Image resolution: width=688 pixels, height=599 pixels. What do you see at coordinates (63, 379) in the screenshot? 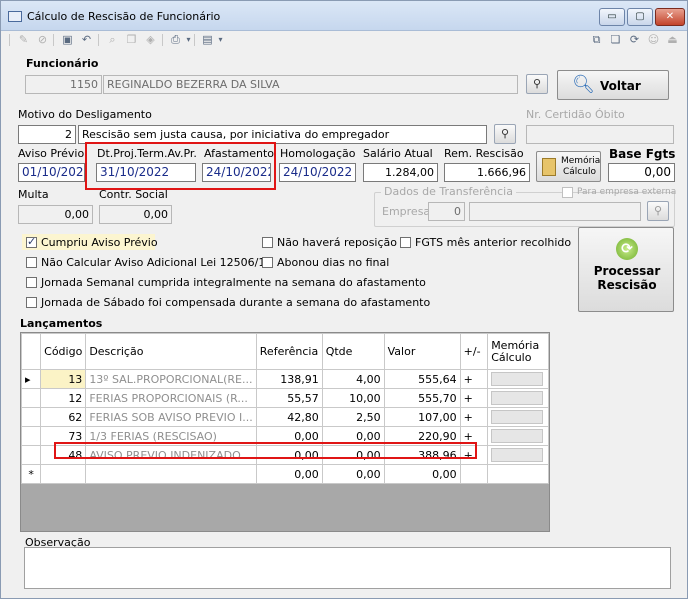
I see `codigo-cell: 13` at bounding box center [63, 379].